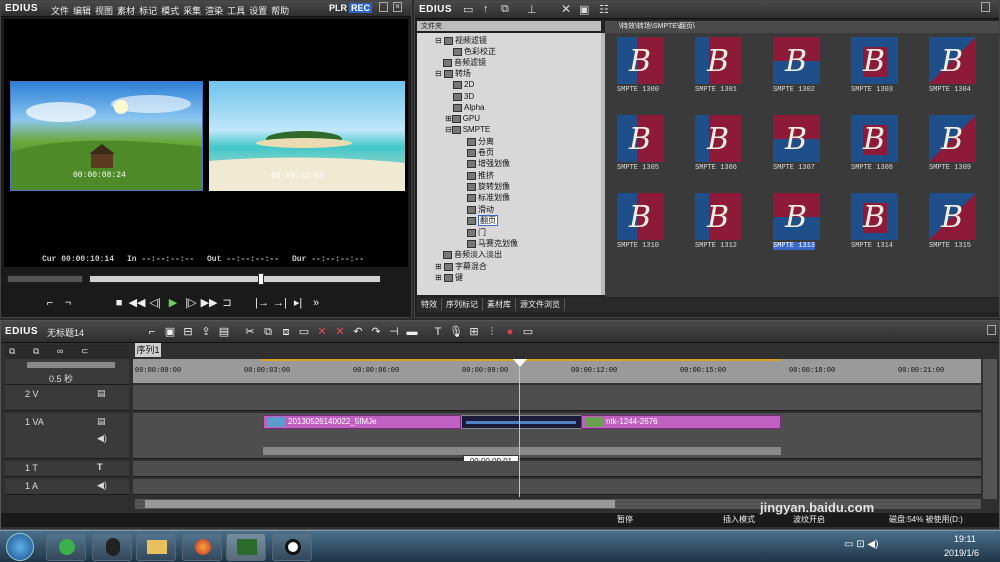 This screenshot has height=562, width=1000. Describe the element at coordinates (60, 11) in the screenshot. I see `menu-file: 文件` at that location.